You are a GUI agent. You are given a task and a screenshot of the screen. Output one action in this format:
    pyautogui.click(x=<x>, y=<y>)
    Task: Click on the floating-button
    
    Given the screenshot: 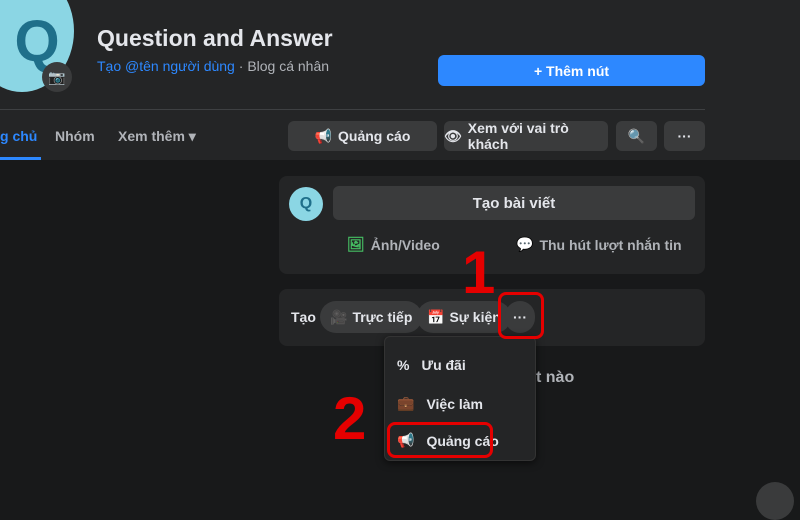 What is the action you would take?
    pyautogui.click(x=775, y=501)
    